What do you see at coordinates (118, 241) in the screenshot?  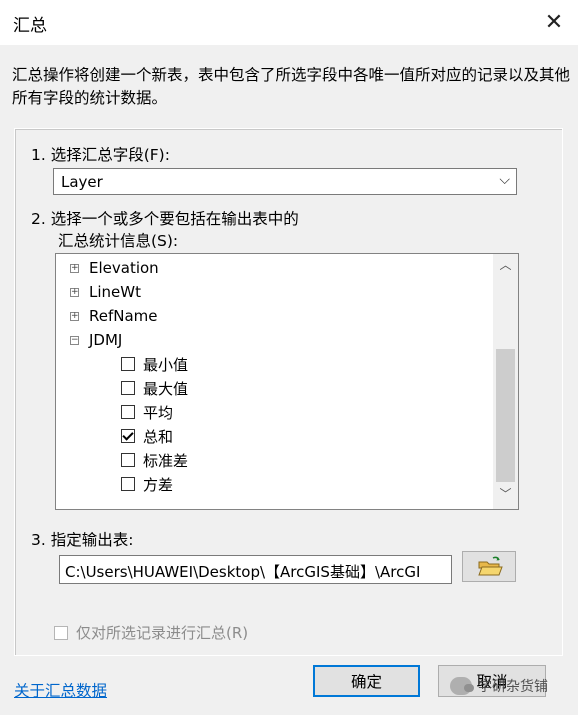 I see `statistics-label-line2: 汇总统计信息(S):` at bounding box center [118, 241].